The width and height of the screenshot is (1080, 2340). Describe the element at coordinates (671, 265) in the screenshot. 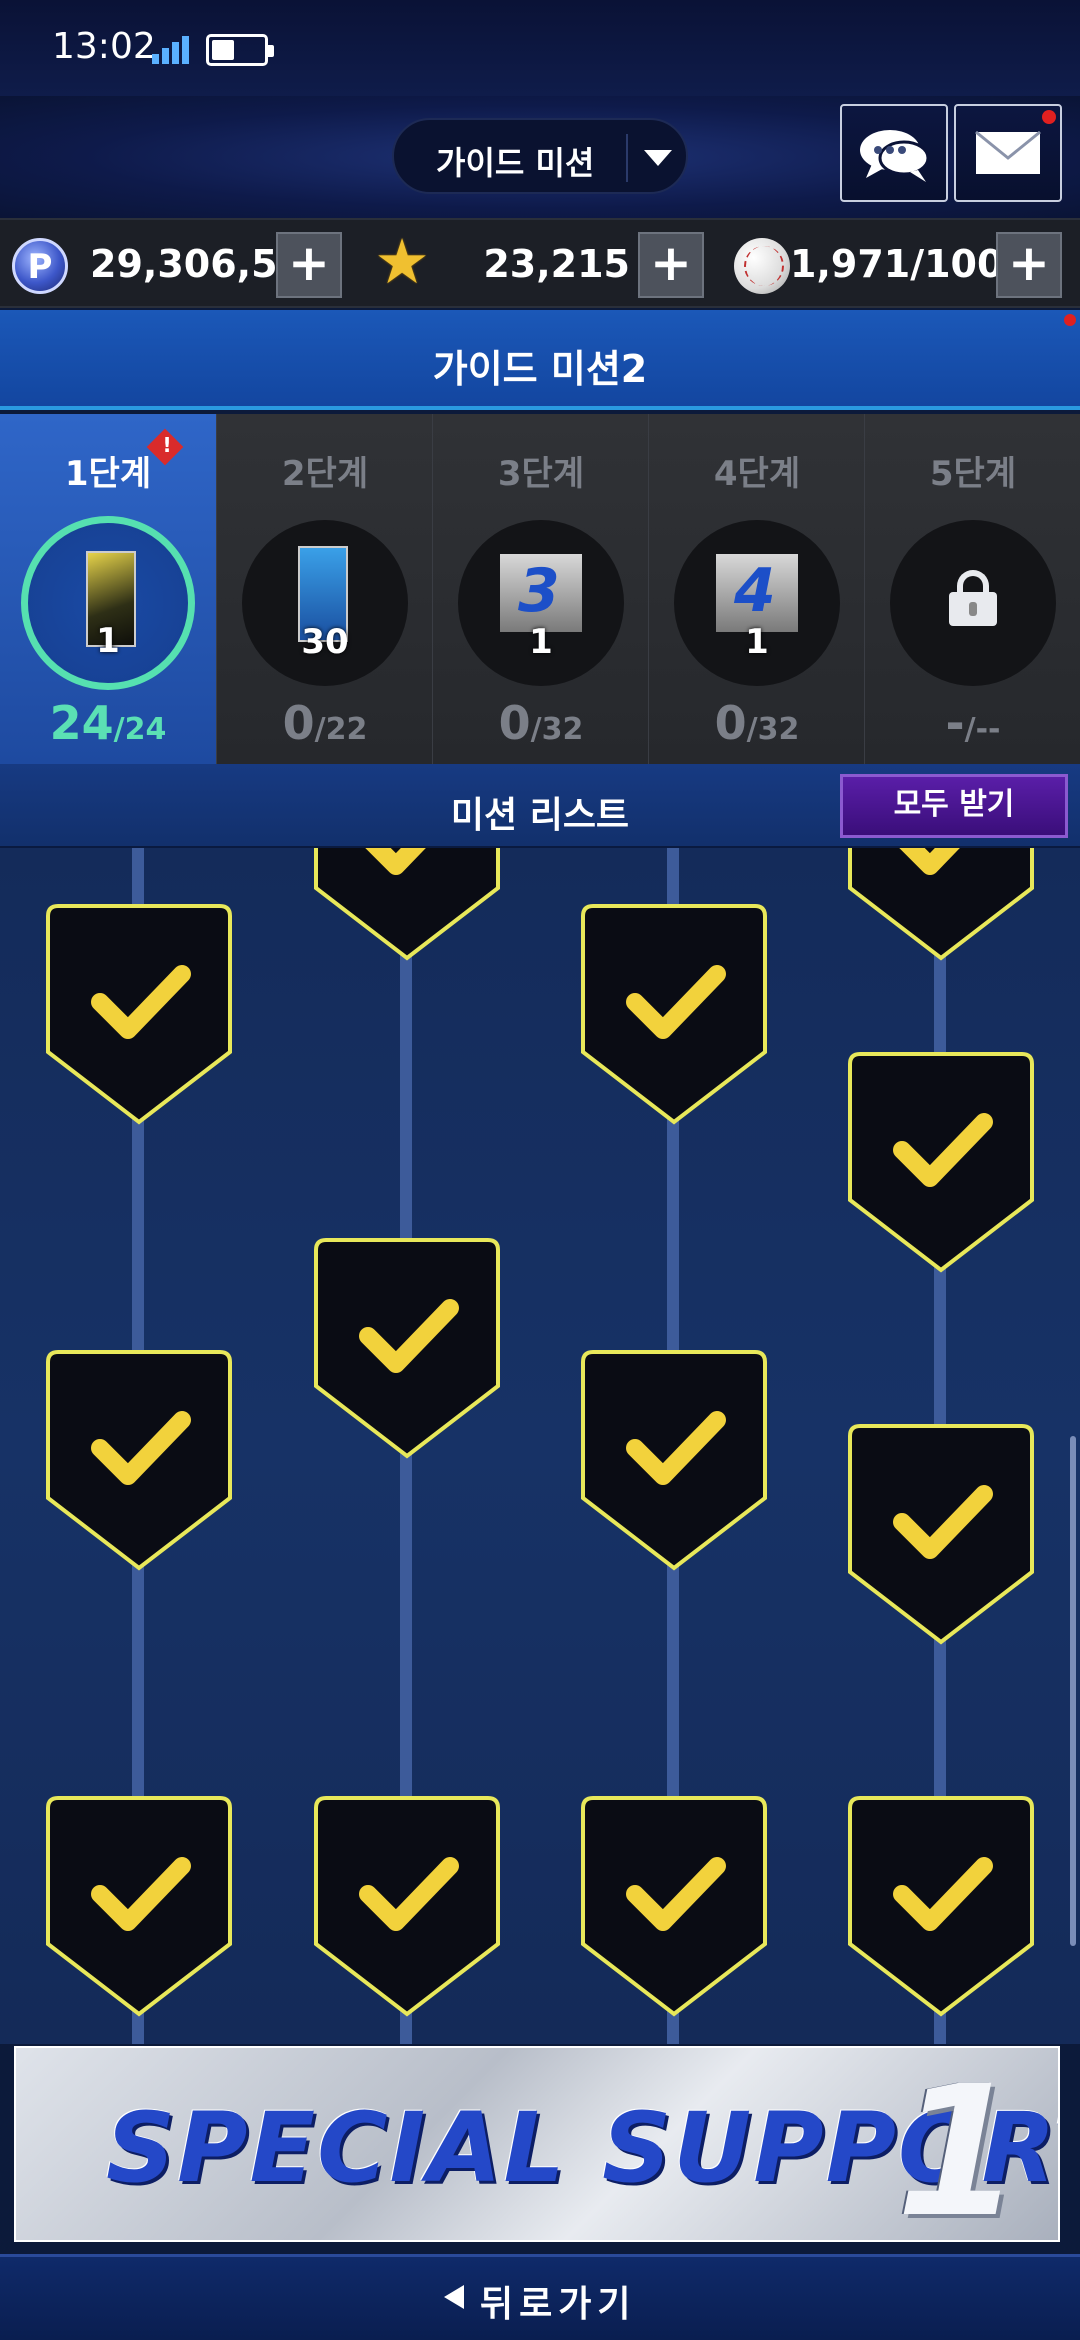

I see `add-star-button: +` at that location.